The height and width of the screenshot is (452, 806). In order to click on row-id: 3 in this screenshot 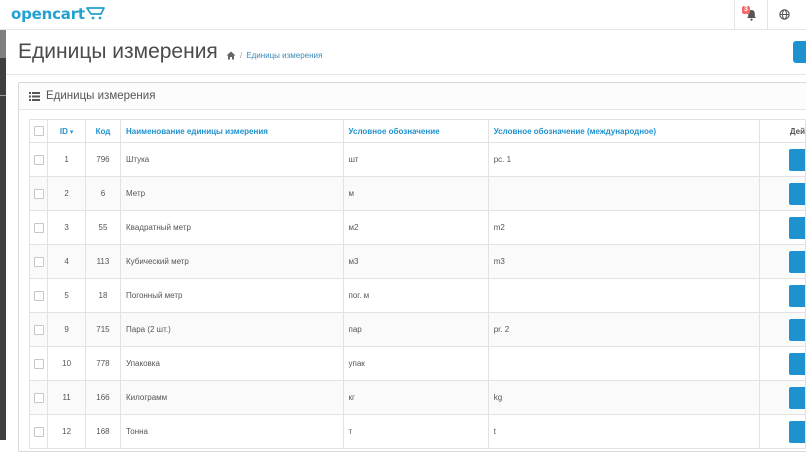, I will do `click(66, 227)`.